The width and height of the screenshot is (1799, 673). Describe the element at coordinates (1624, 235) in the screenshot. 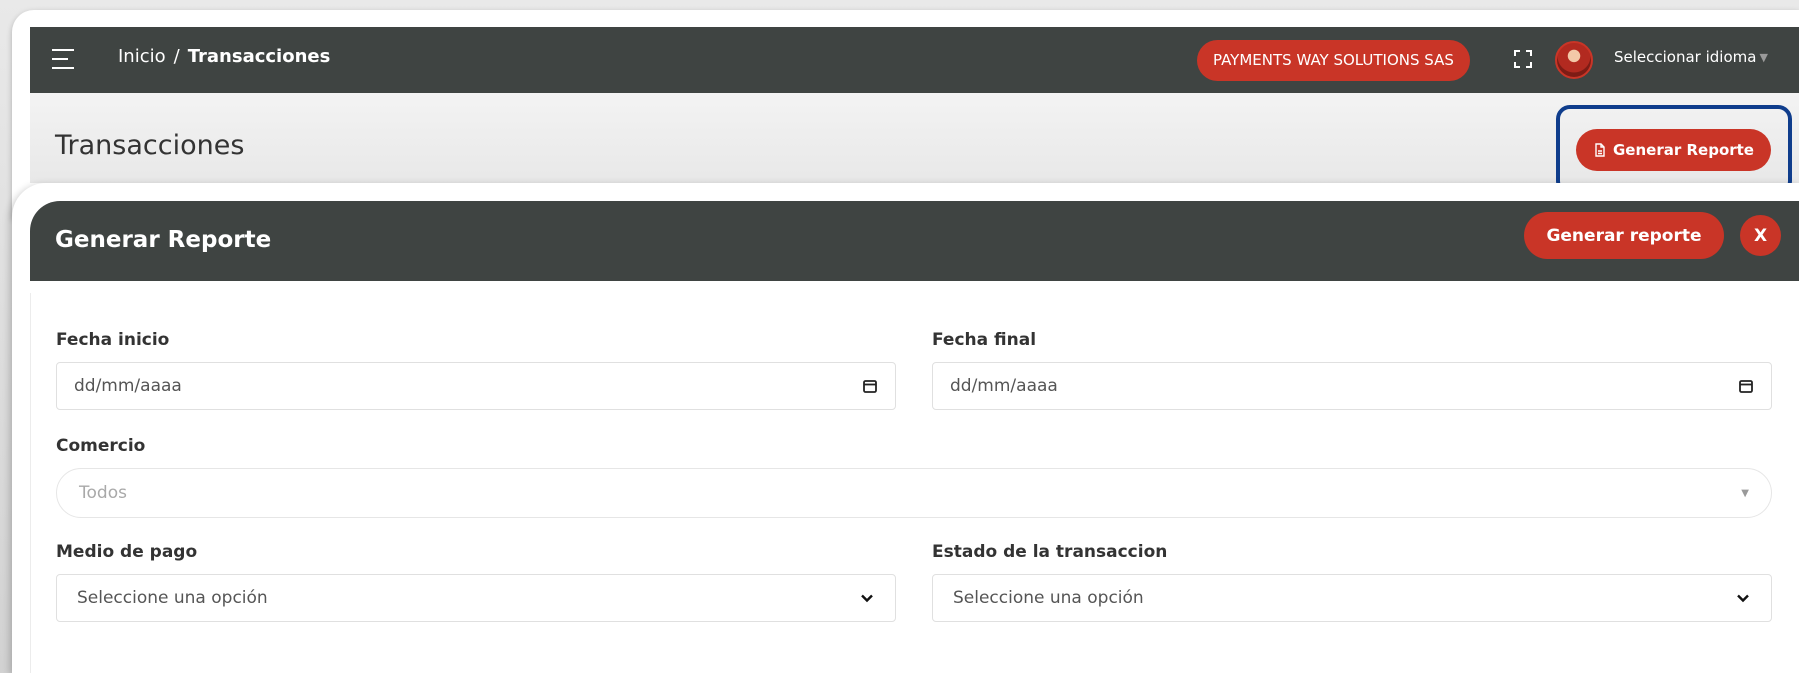

I see `modal-generate-report-button: Generar reporte` at that location.